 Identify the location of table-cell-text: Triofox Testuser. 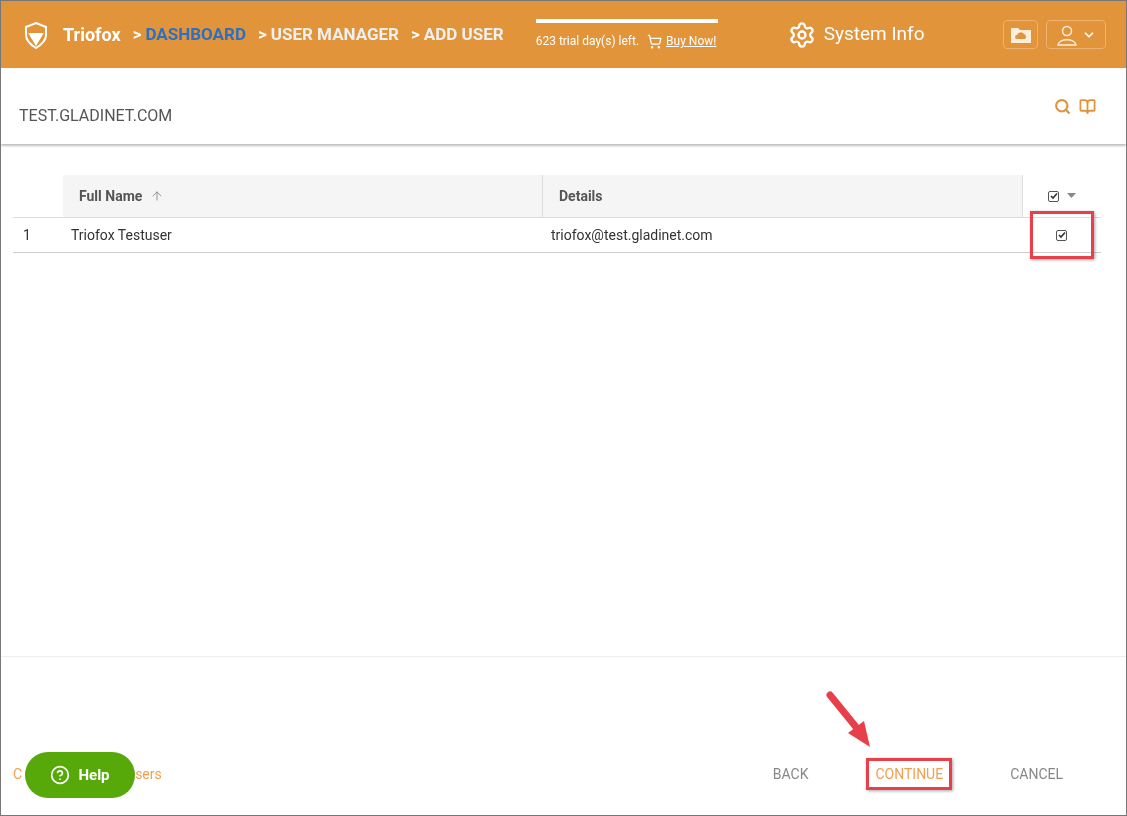
(122, 235).